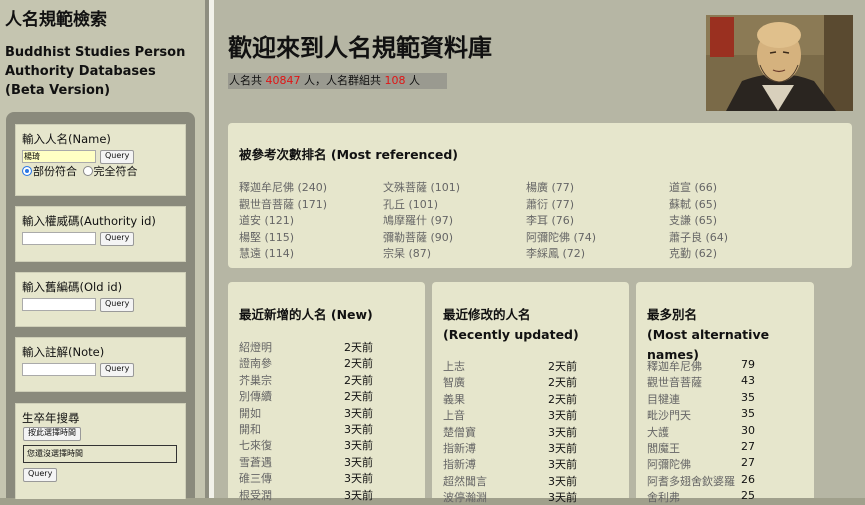  What do you see at coordinates (360, 48) in the screenshot?
I see `page-title: 歡迎來到人名規範資料庫` at bounding box center [360, 48].